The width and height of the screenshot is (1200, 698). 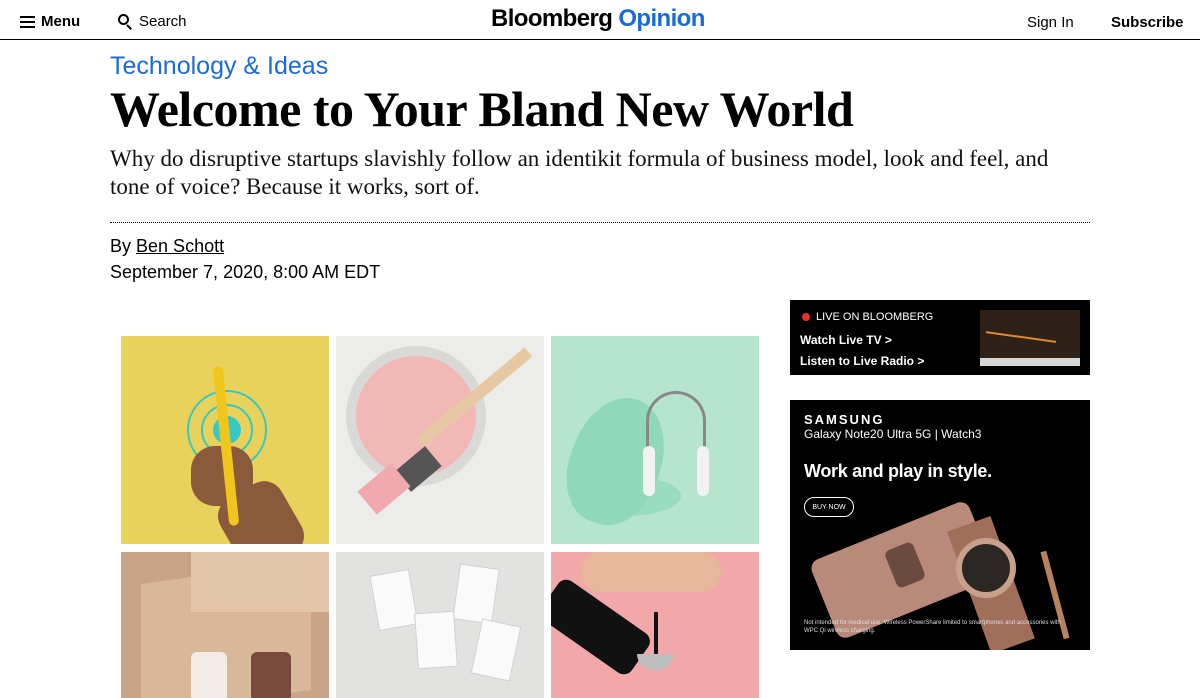 I want to click on subscribe-link: Subscribe, so click(x=1147, y=22).